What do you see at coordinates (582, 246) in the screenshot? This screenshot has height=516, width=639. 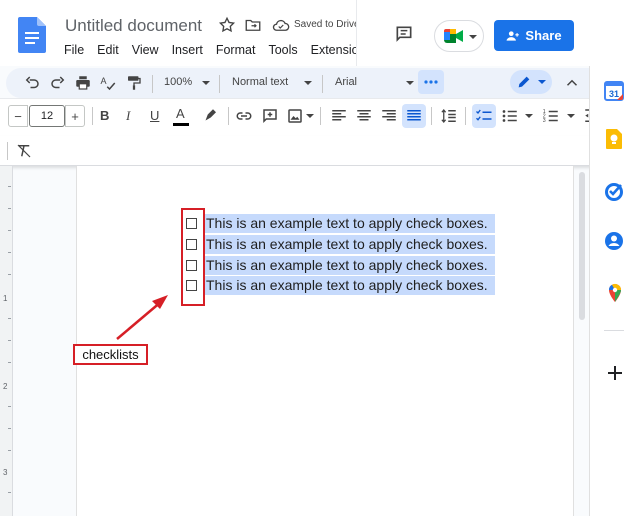 I see `scrollbar-thumb` at bounding box center [582, 246].